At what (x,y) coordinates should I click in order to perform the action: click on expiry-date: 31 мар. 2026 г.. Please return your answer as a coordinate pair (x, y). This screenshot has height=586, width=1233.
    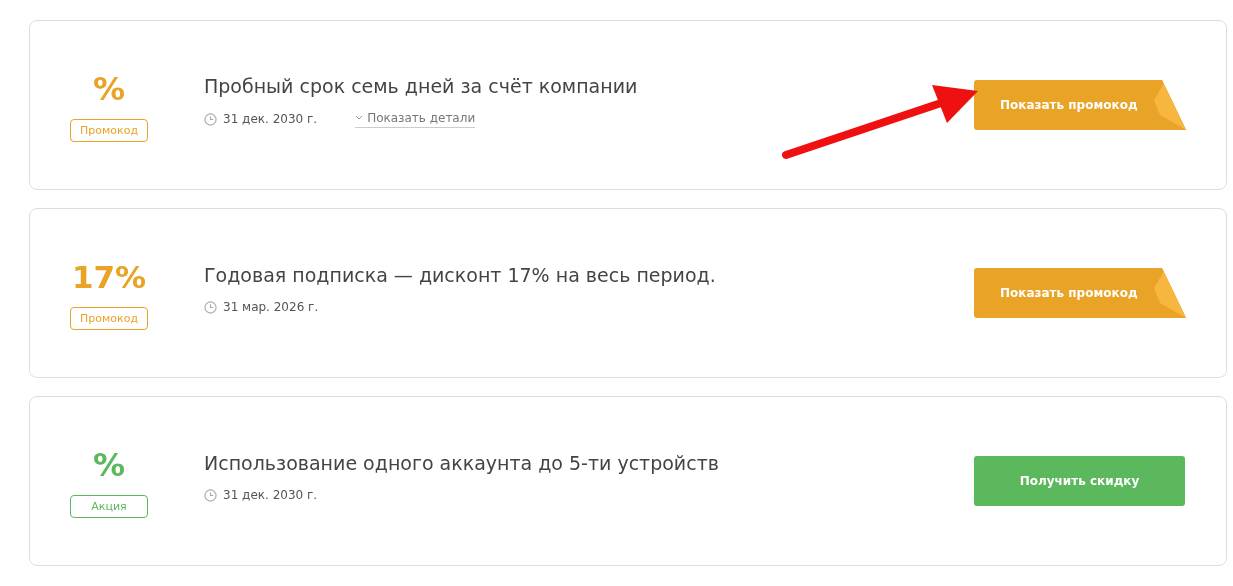
    Looking at the image, I should click on (271, 307).